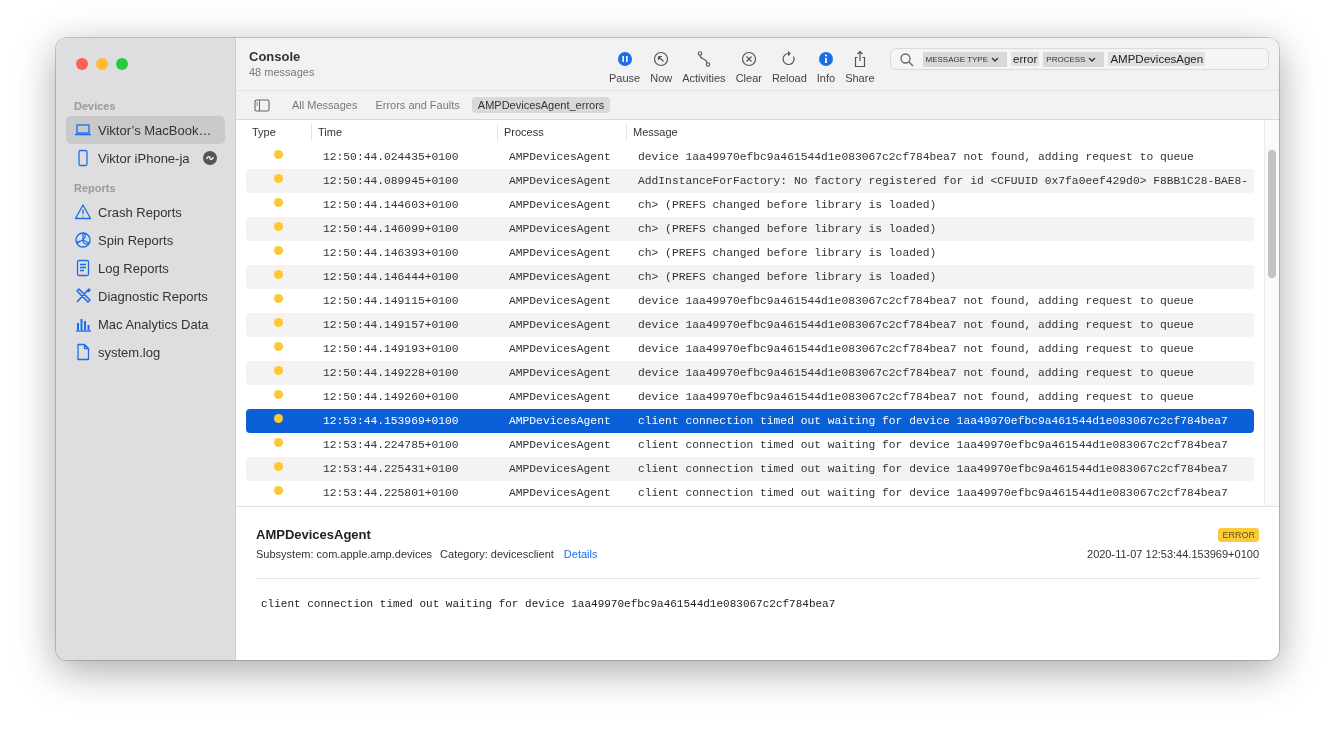  Describe the element at coordinates (391, 421) in the screenshot. I see `time-cell-text: 12:53:44.153969+0100` at that location.